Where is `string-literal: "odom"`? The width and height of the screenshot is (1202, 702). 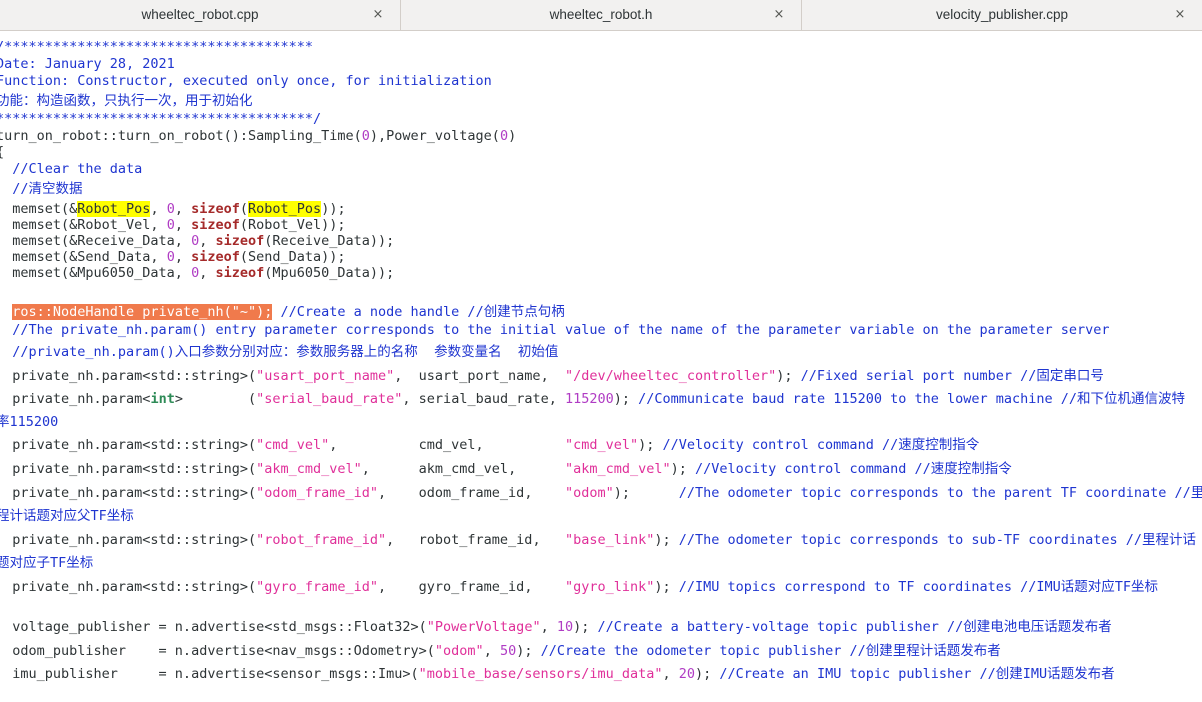 string-literal: "odom" is located at coordinates (589, 493).